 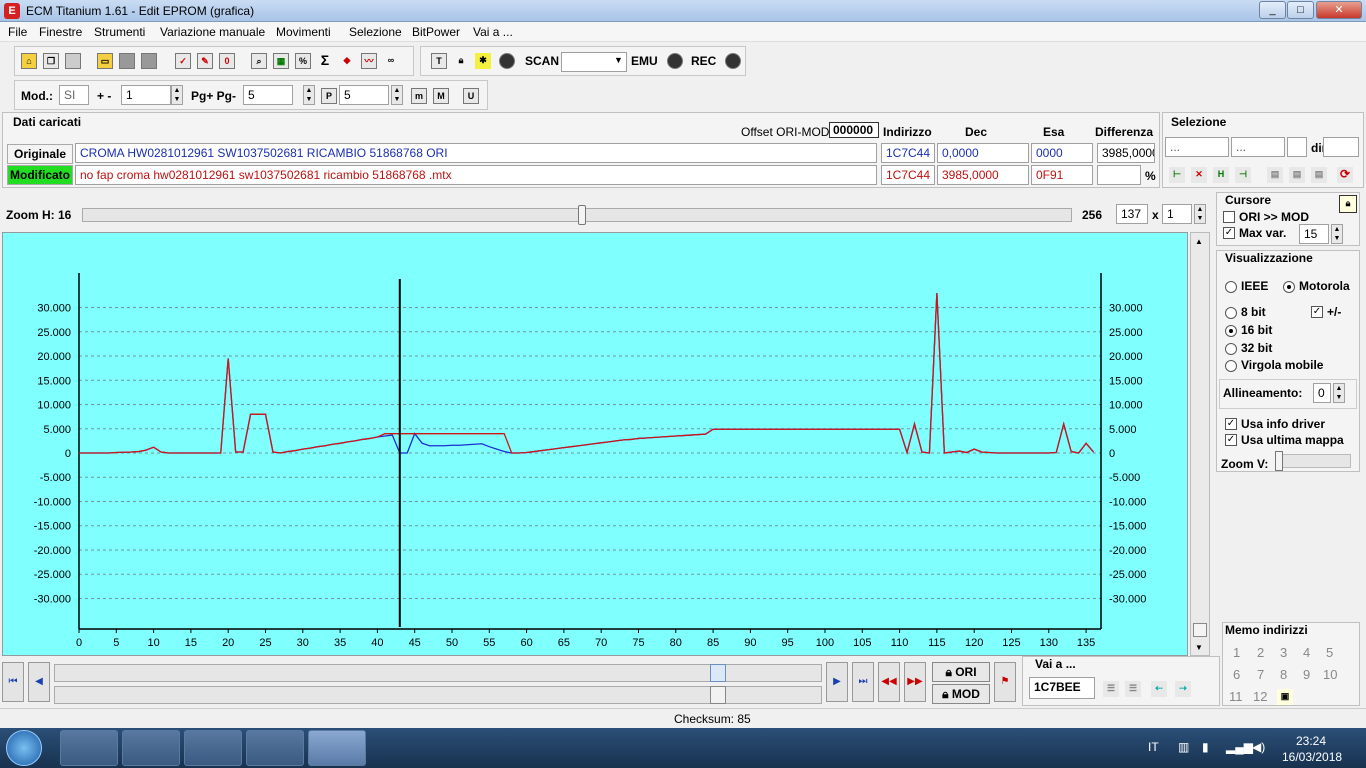 I want to click on menu-variazione: Variazione manuale, so click(x=212, y=32).